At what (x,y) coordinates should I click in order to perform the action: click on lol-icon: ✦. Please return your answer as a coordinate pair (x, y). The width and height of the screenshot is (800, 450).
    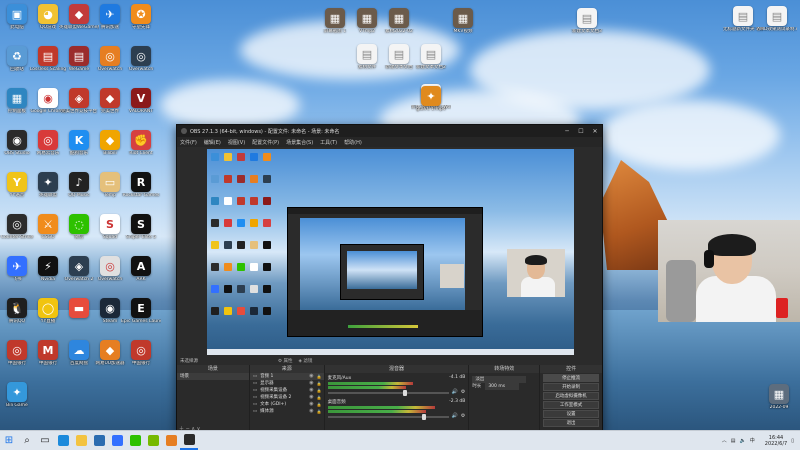
    Looking at the image, I should click on (48, 182).